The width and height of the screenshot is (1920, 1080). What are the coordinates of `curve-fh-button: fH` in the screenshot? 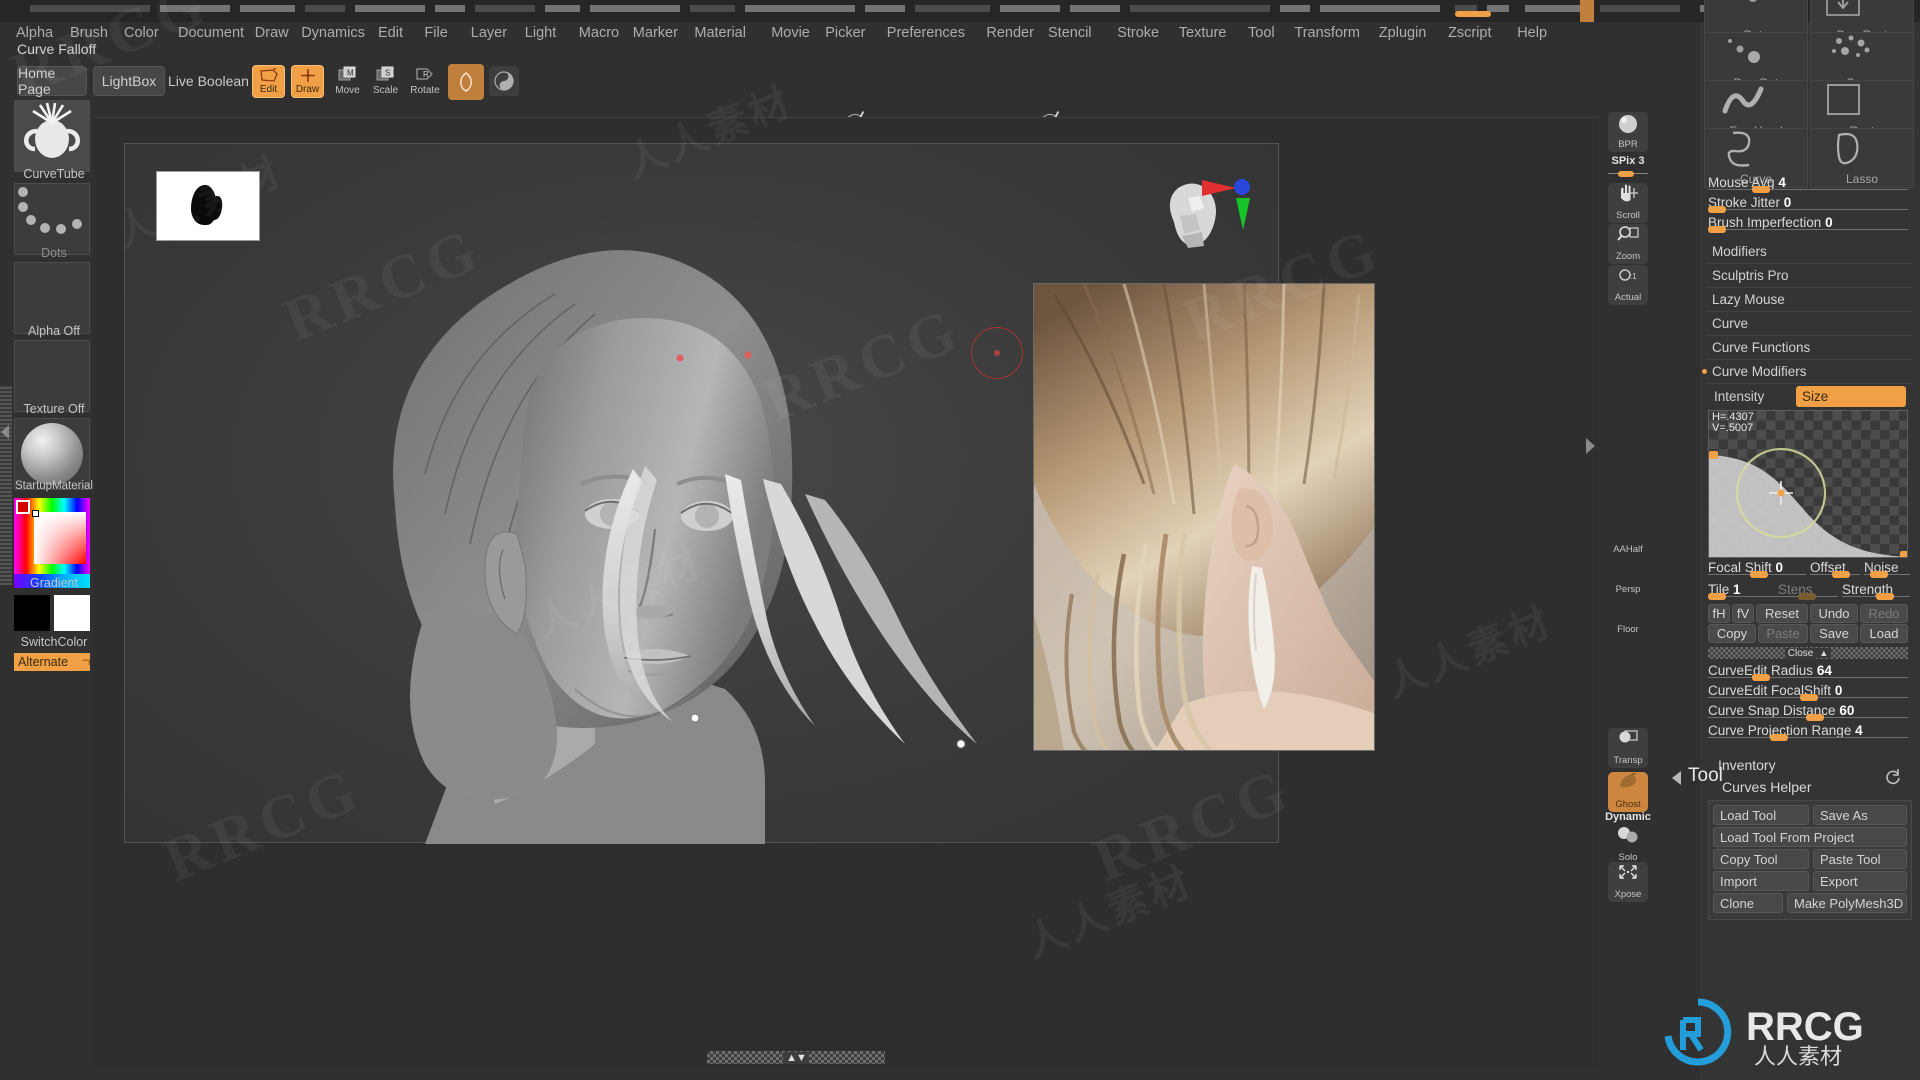 It's located at (1719, 613).